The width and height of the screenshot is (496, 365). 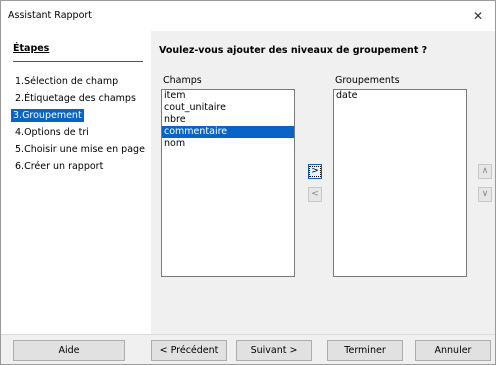 What do you see at coordinates (274, 350) in the screenshot?
I see `next-button: Suivant >` at bounding box center [274, 350].